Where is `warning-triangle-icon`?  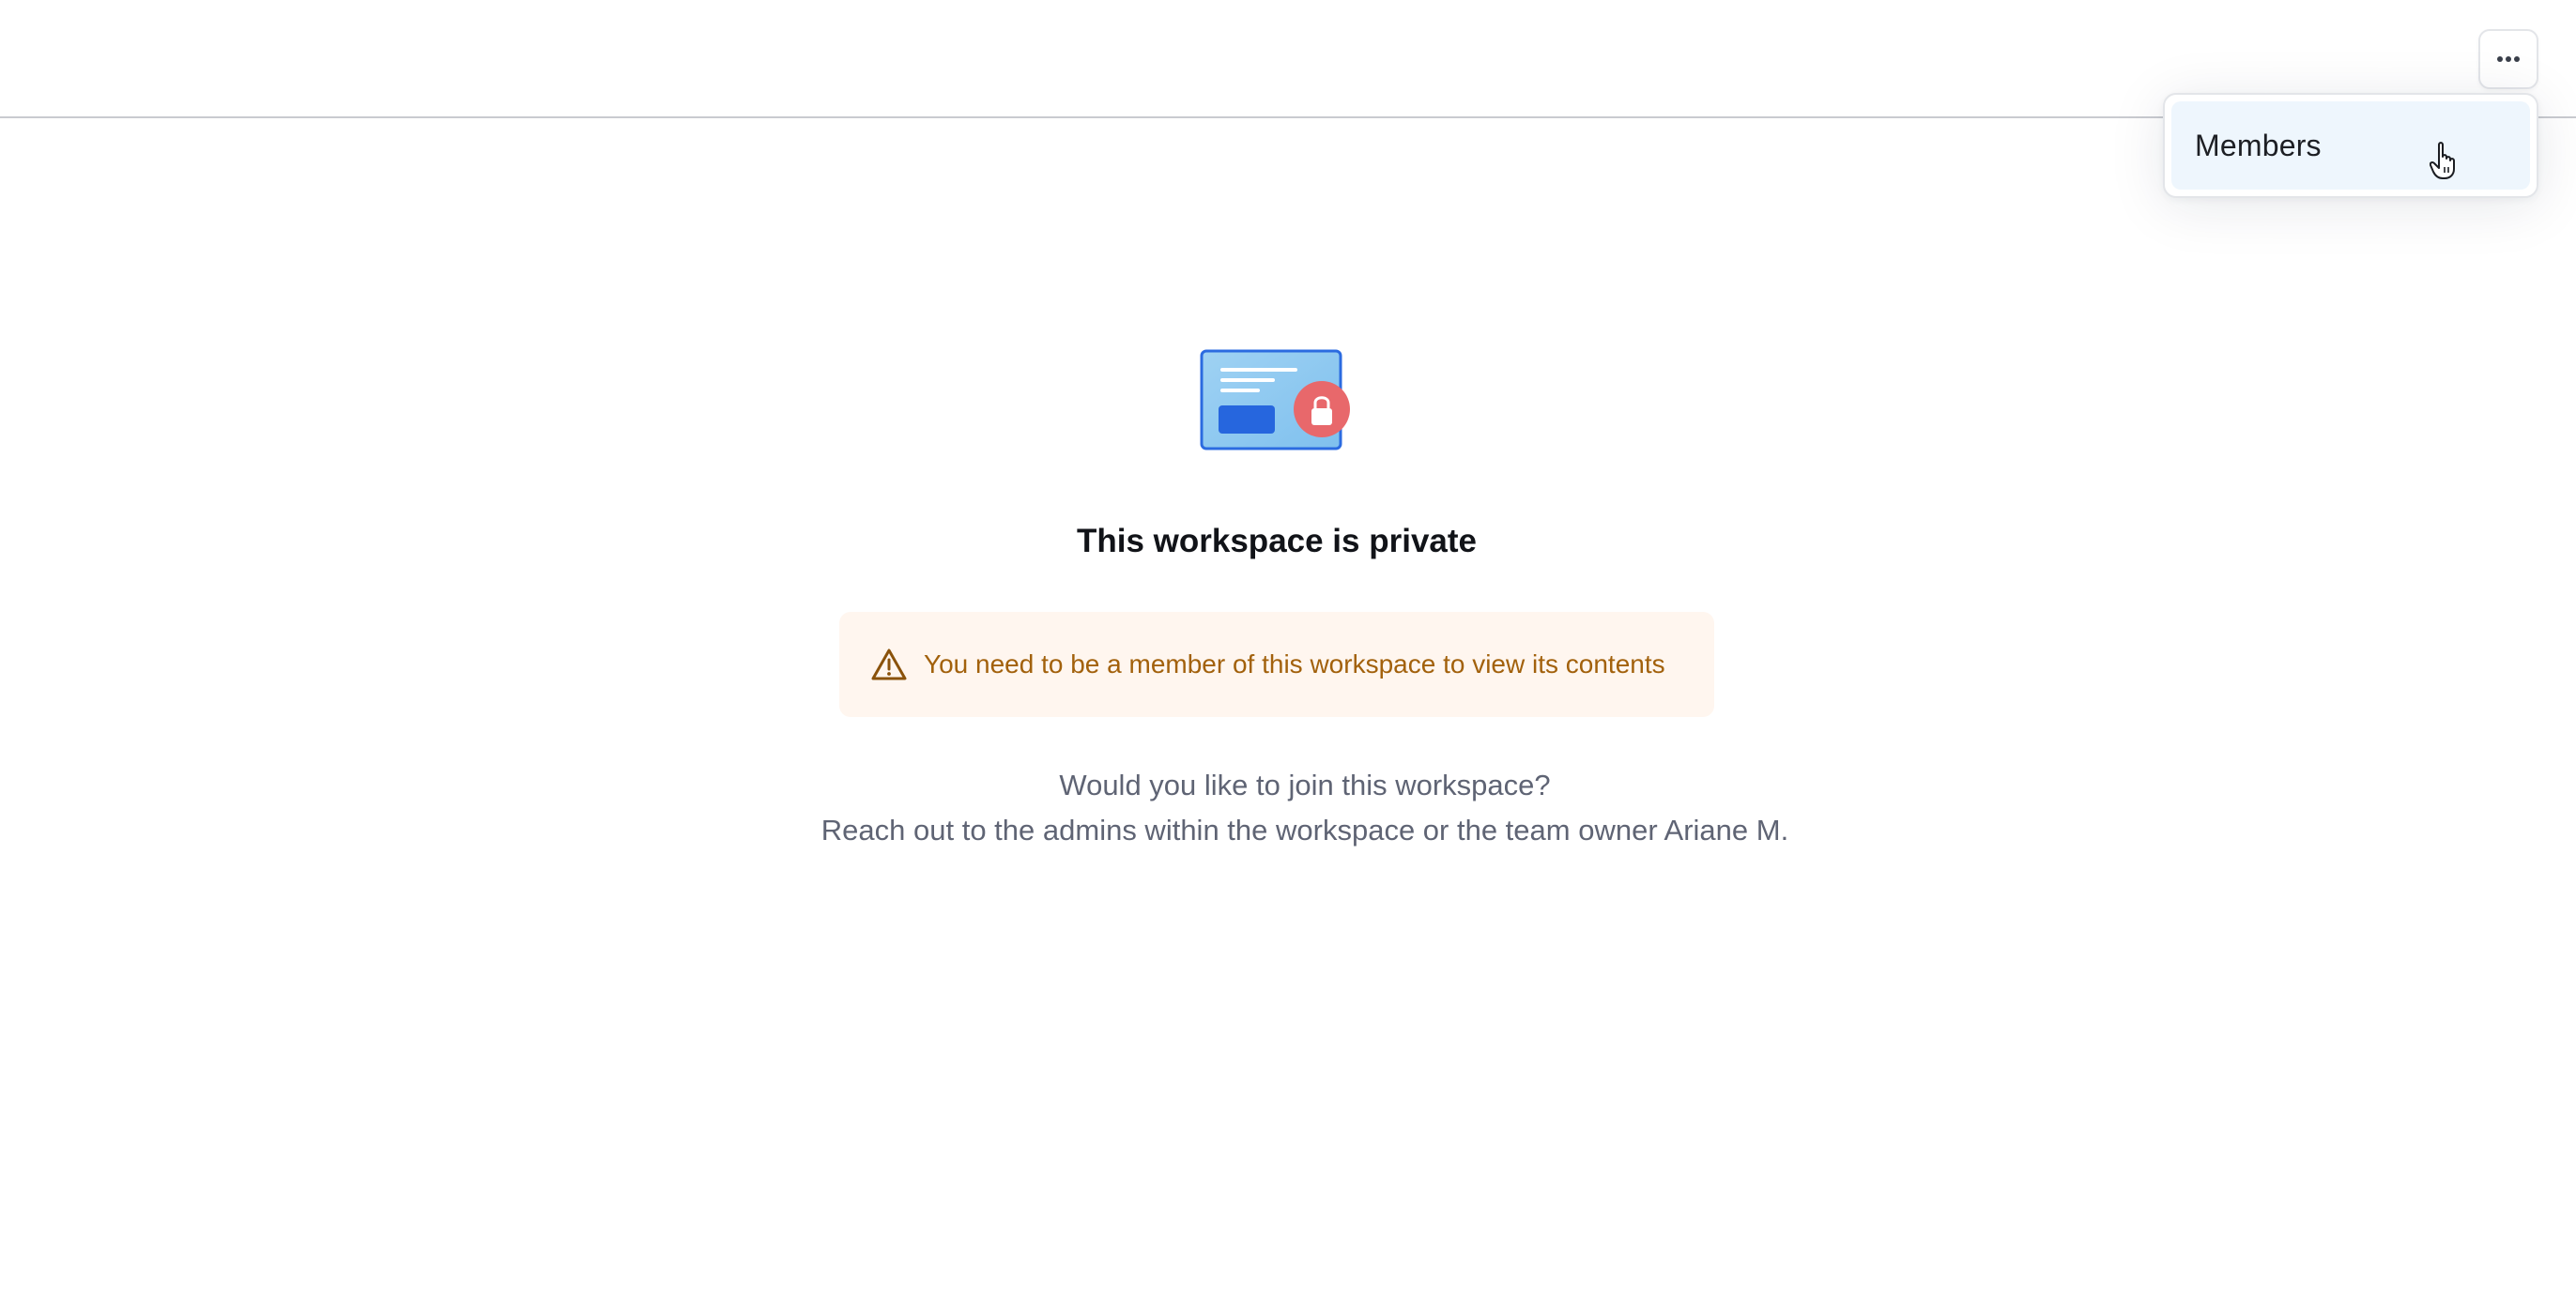 warning-triangle-icon is located at coordinates (889, 664).